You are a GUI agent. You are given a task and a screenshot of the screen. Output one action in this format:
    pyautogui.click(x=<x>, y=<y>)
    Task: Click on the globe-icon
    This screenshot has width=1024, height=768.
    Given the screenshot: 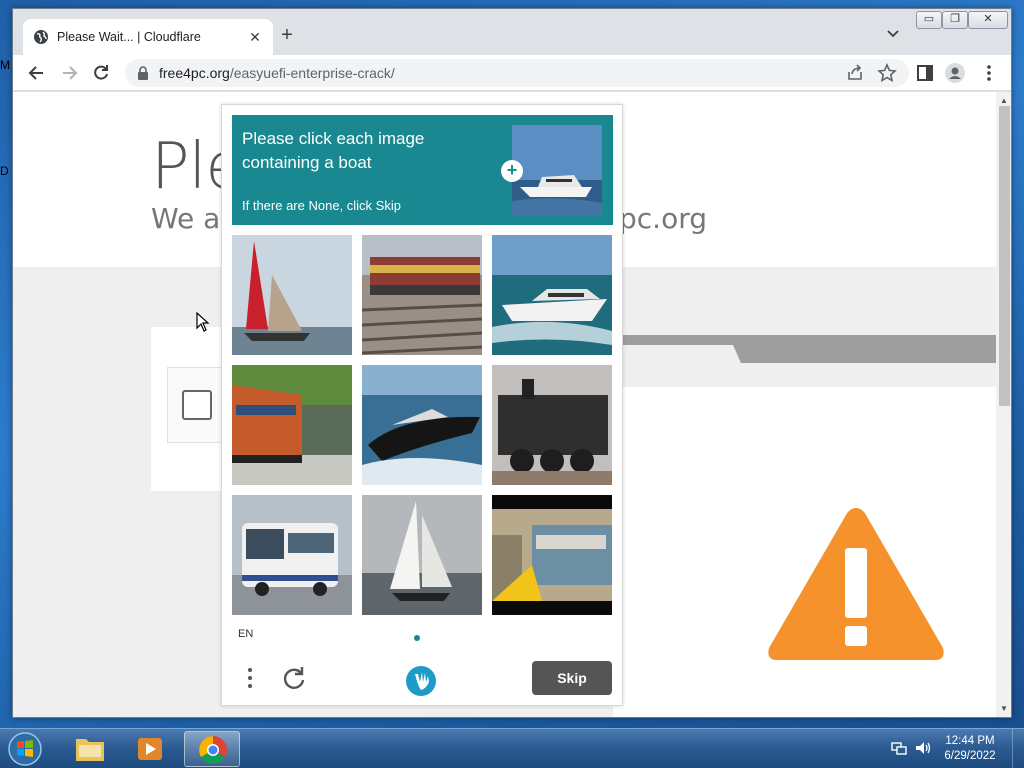 What is the action you would take?
    pyautogui.click(x=41, y=37)
    